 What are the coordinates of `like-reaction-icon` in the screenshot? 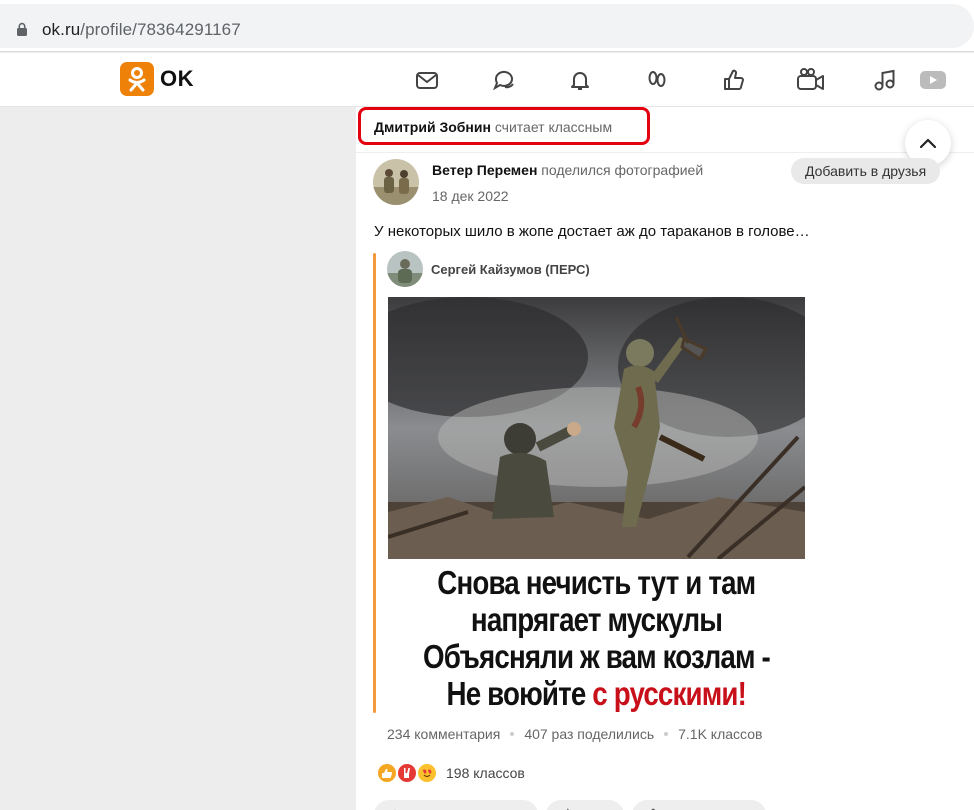 It's located at (387, 773).